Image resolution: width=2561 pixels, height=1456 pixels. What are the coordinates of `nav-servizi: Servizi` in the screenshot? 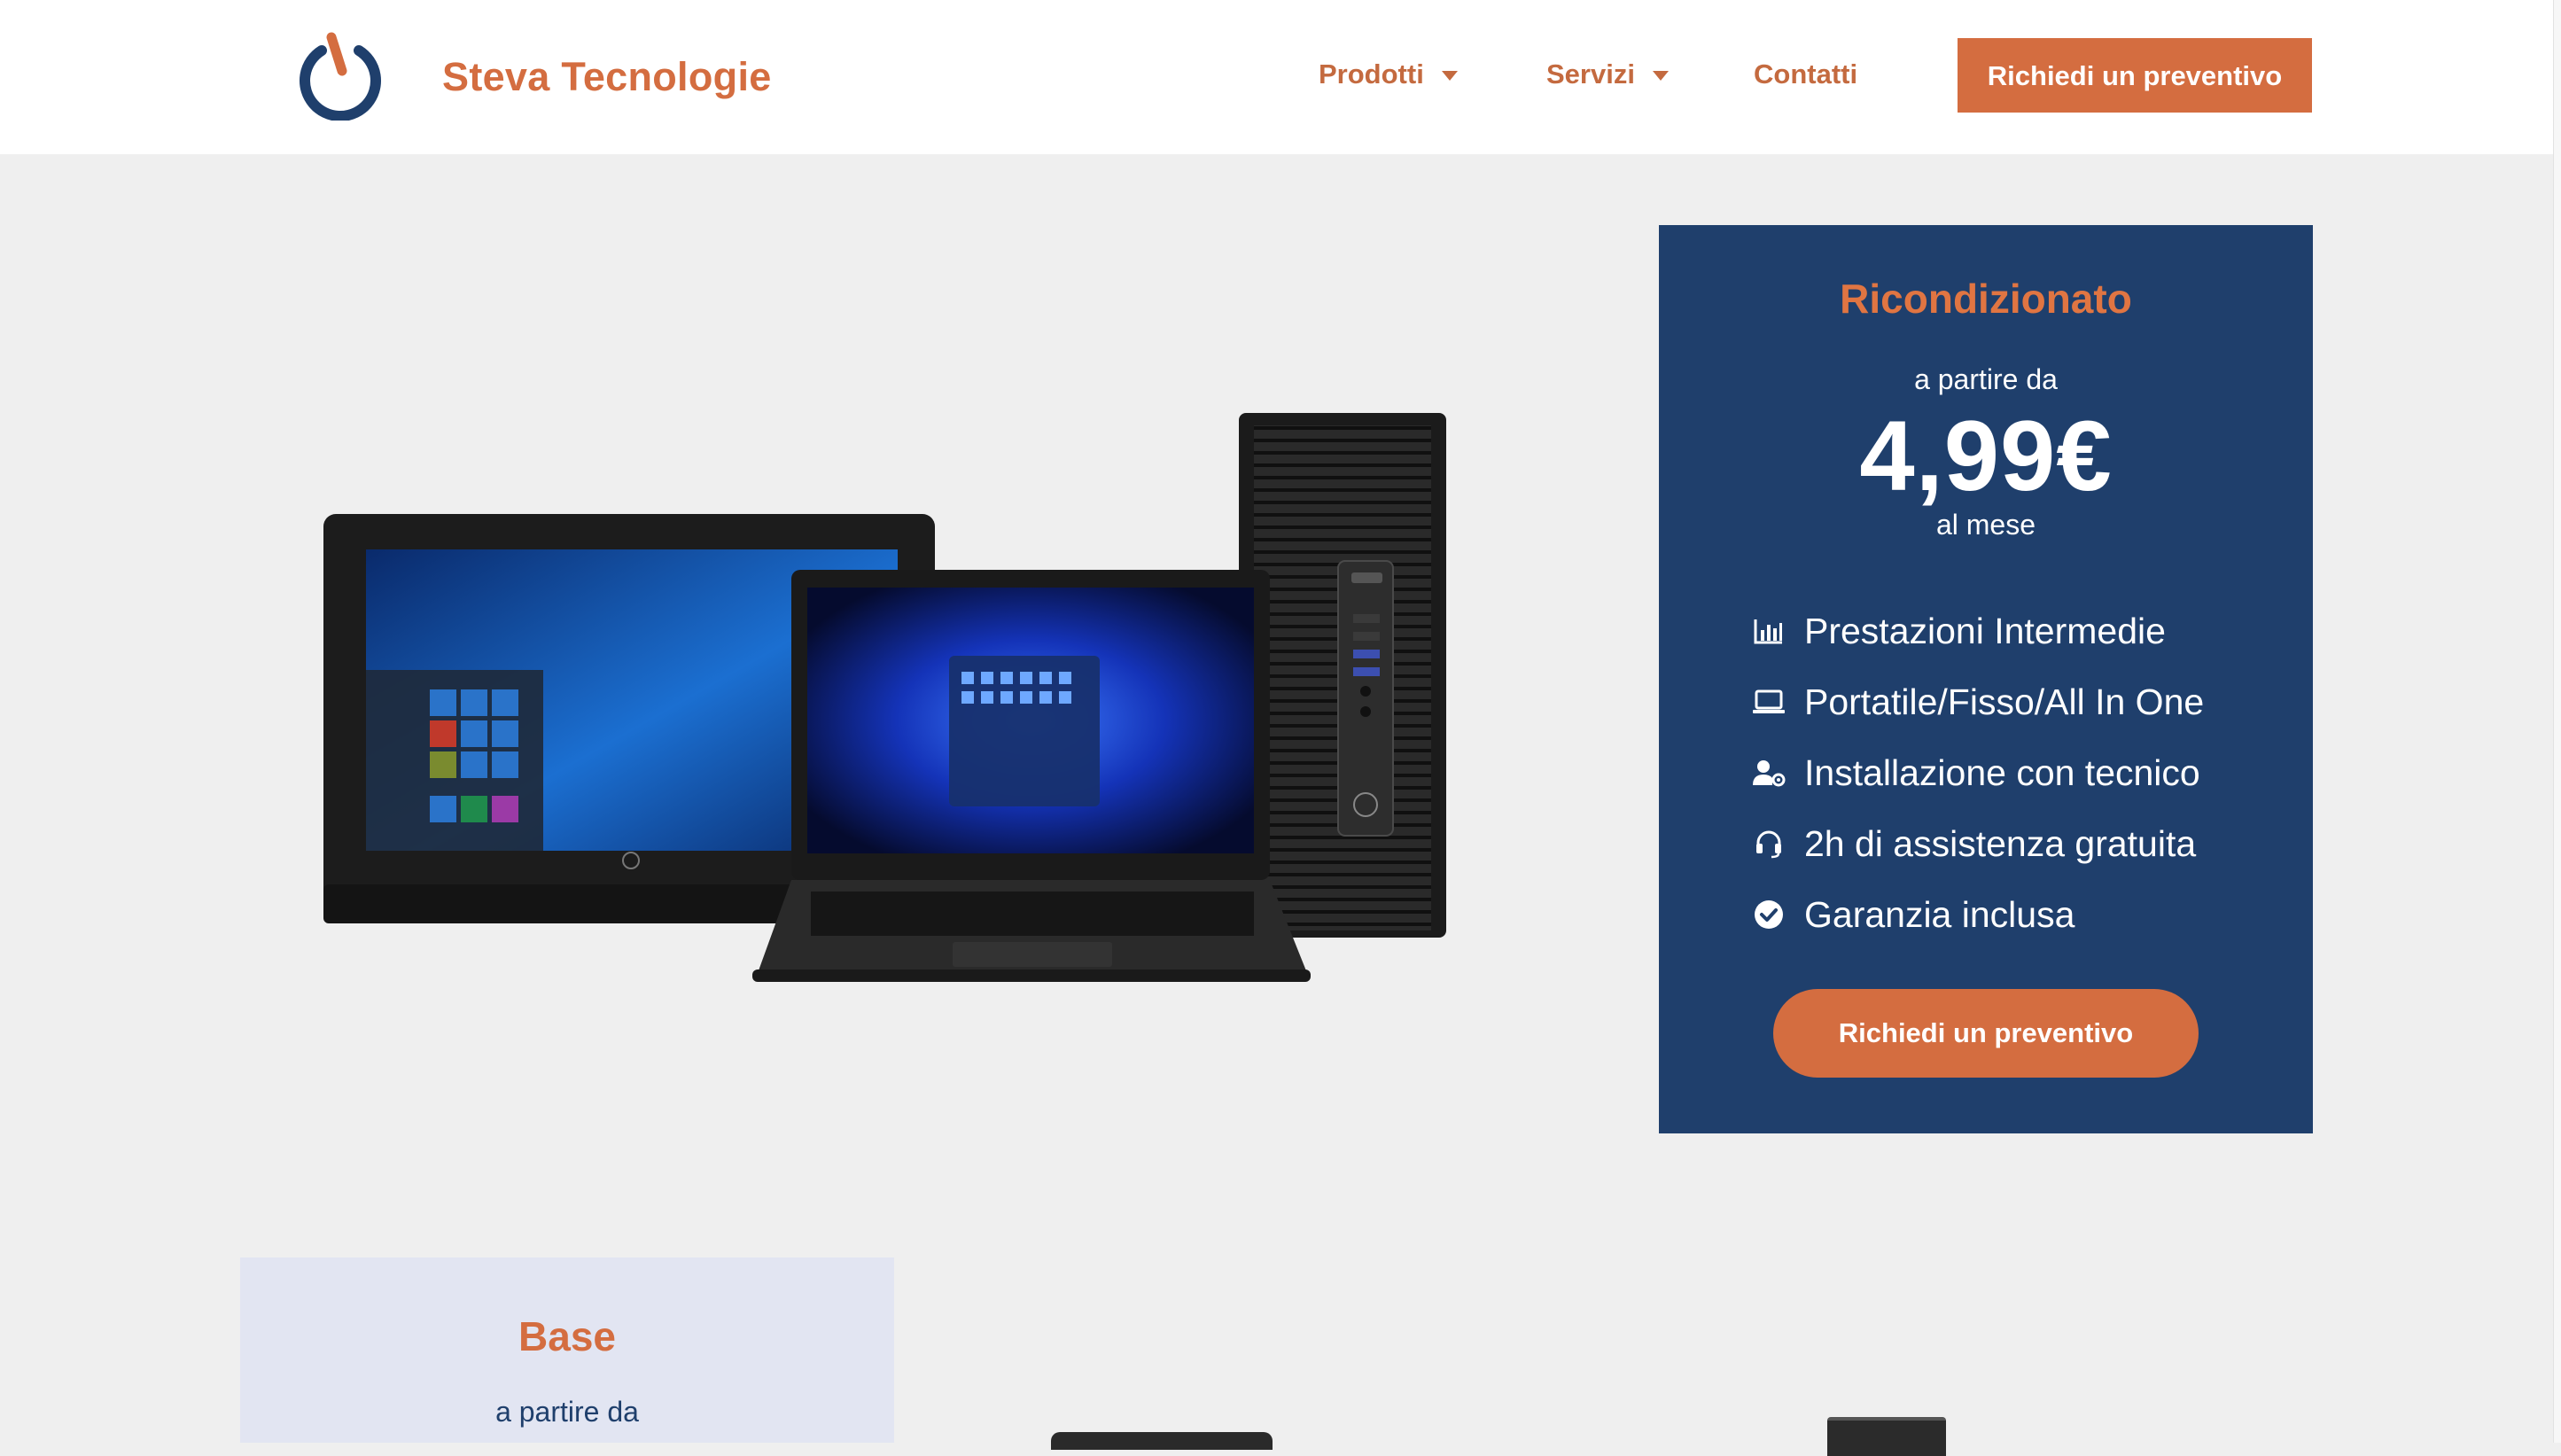 It's located at (1607, 74).